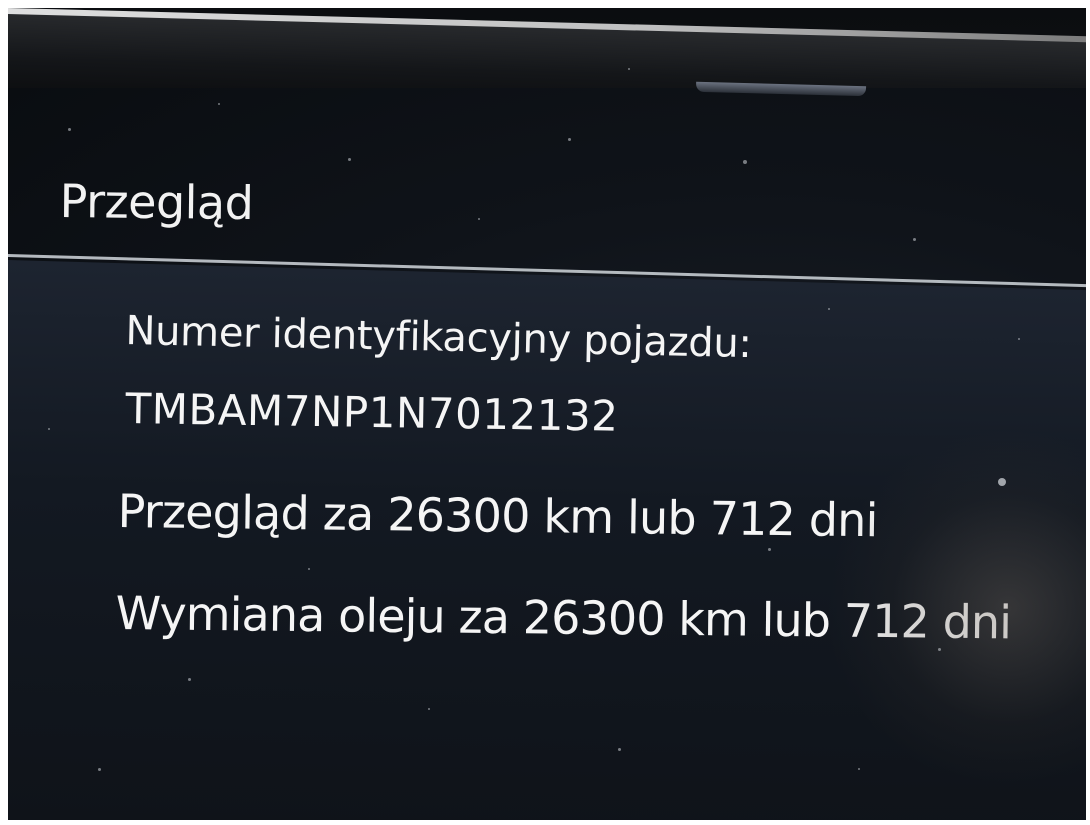  I want to click on page-title: Przegląd, so click(156, 202).